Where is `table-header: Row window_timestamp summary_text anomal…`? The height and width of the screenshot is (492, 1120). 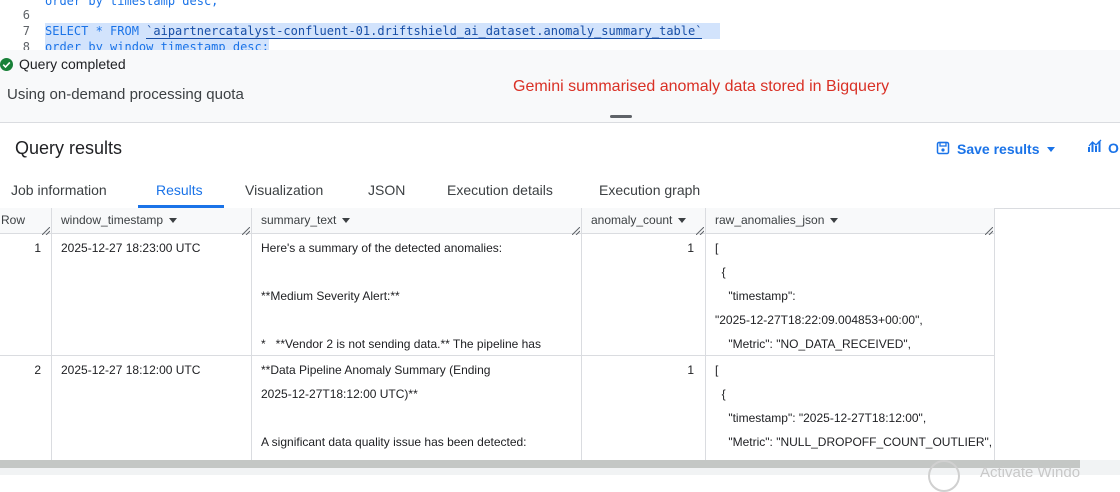 table-header: Row window_timestamp summary_text anomal… is located at coordinates (497, 222).